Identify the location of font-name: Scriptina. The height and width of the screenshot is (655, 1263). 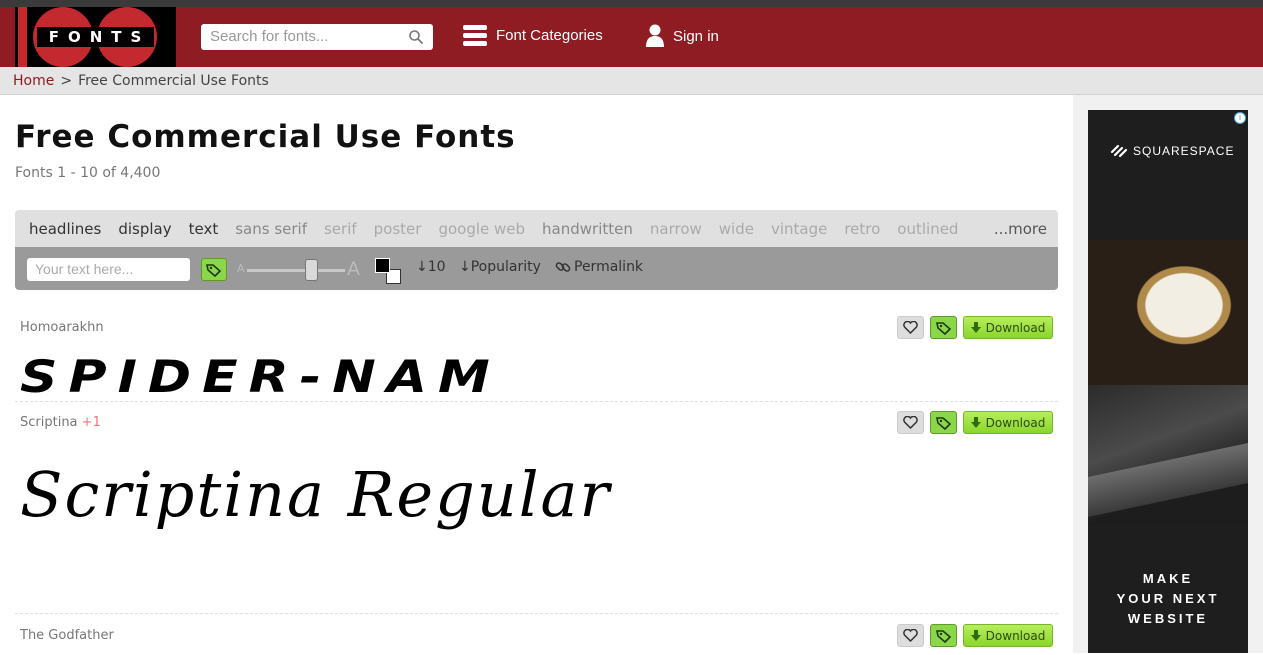
(49, 422).